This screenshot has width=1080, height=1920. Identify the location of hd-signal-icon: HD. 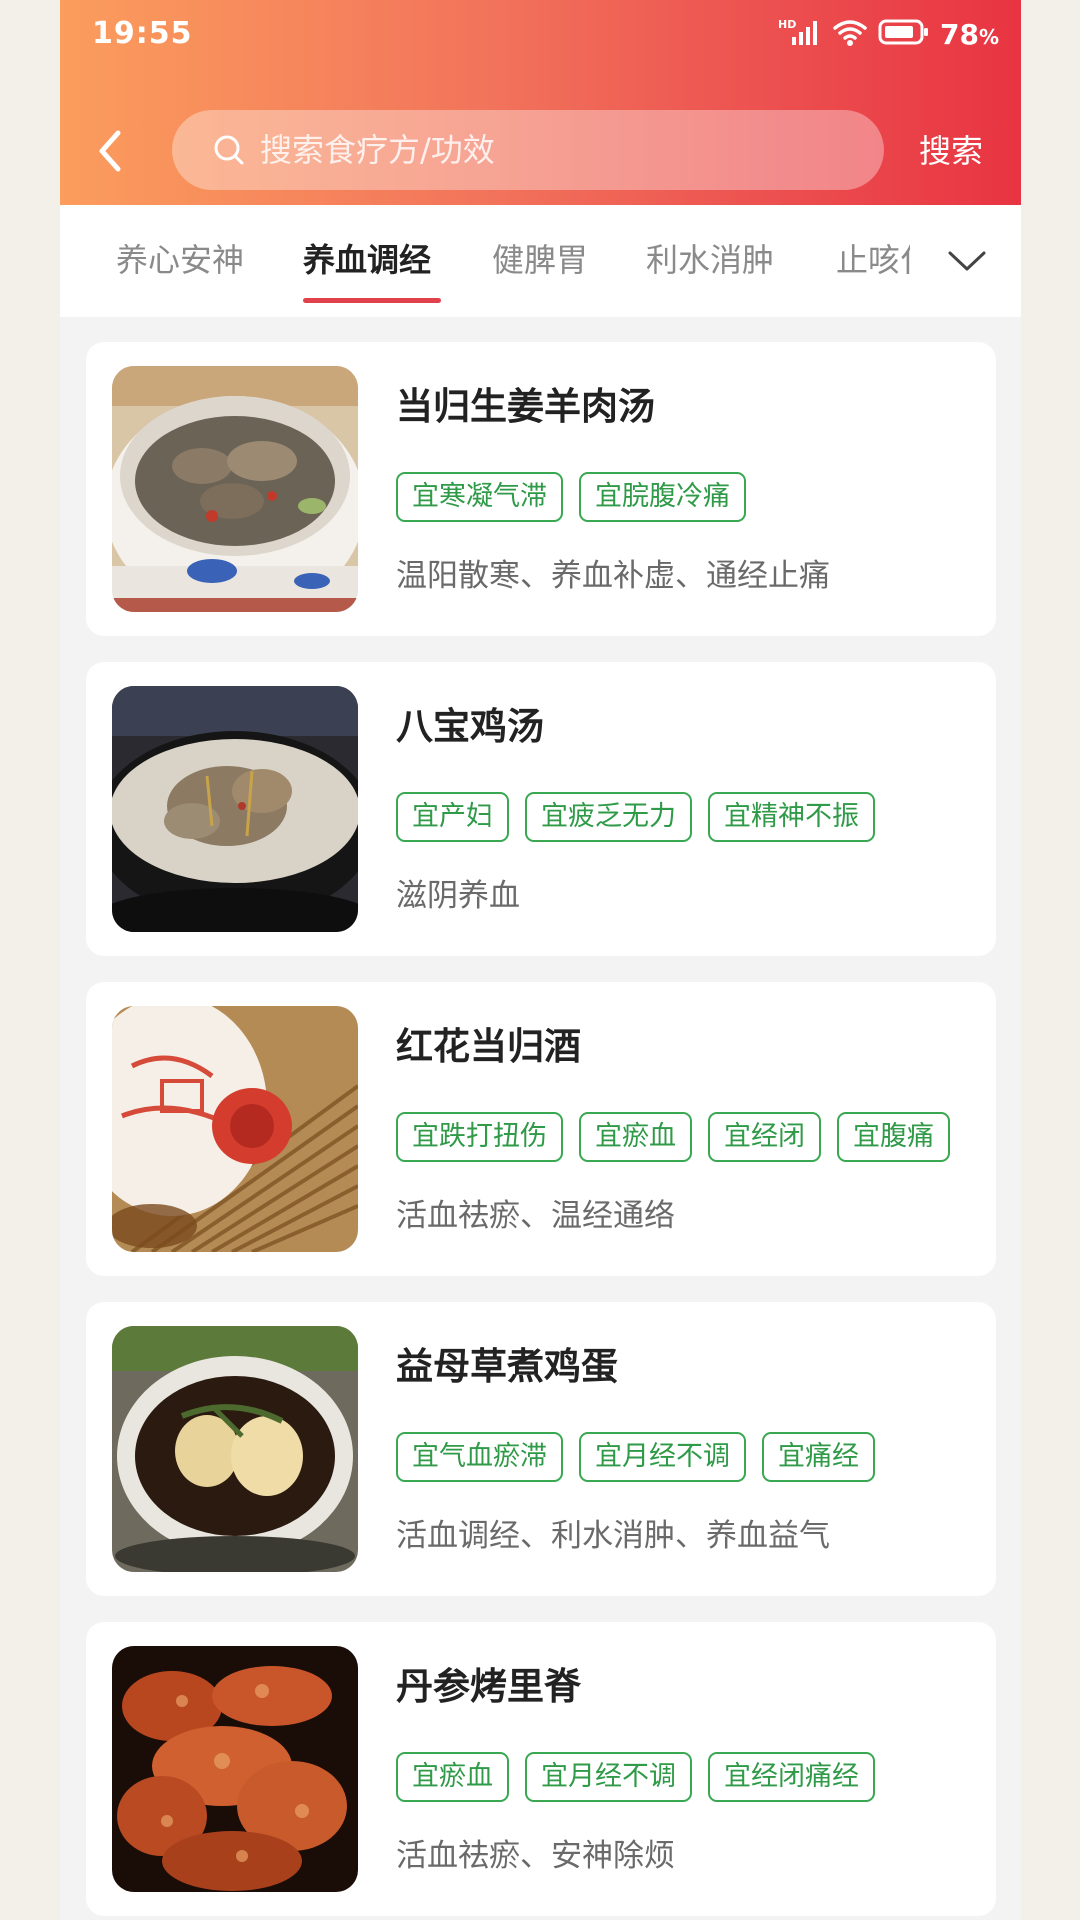
(800, 34).